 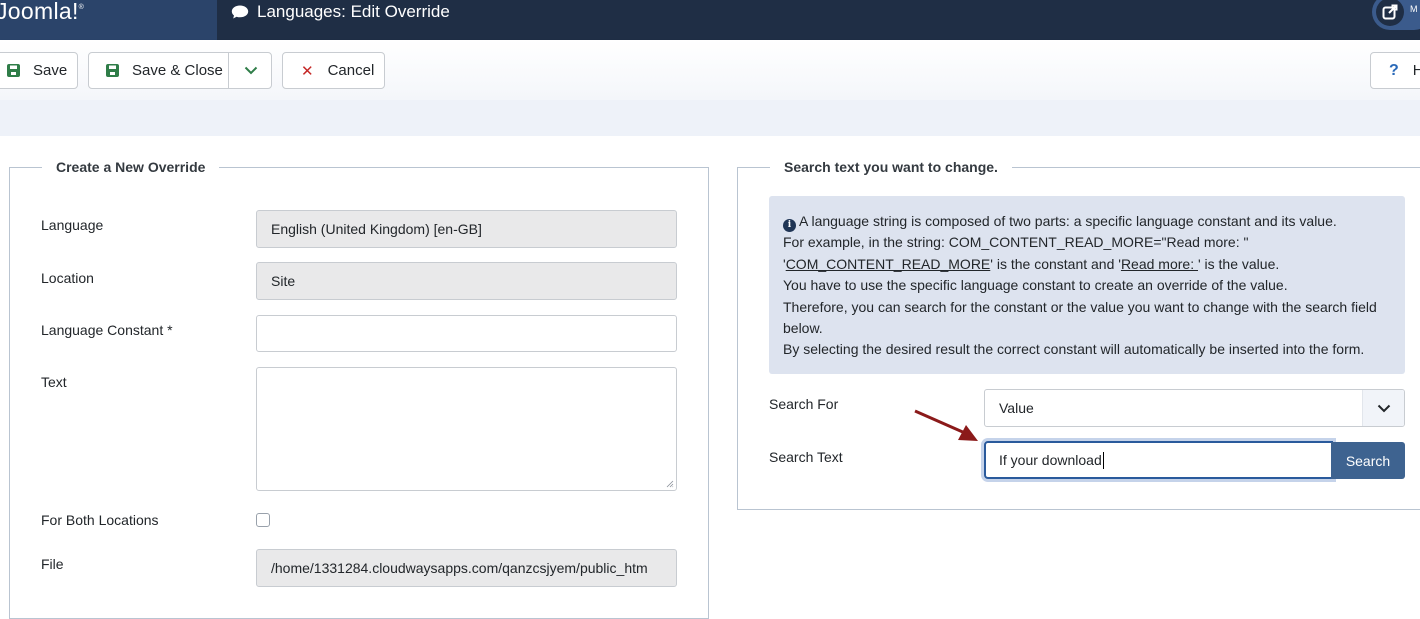 I want to click on language-constant-label: Language Constant *, so click(x=107, y=330).